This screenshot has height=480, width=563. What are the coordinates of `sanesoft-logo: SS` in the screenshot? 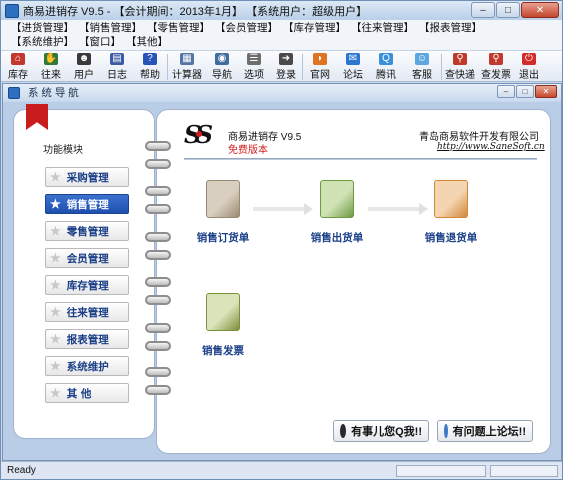 It's located at (202, 134).